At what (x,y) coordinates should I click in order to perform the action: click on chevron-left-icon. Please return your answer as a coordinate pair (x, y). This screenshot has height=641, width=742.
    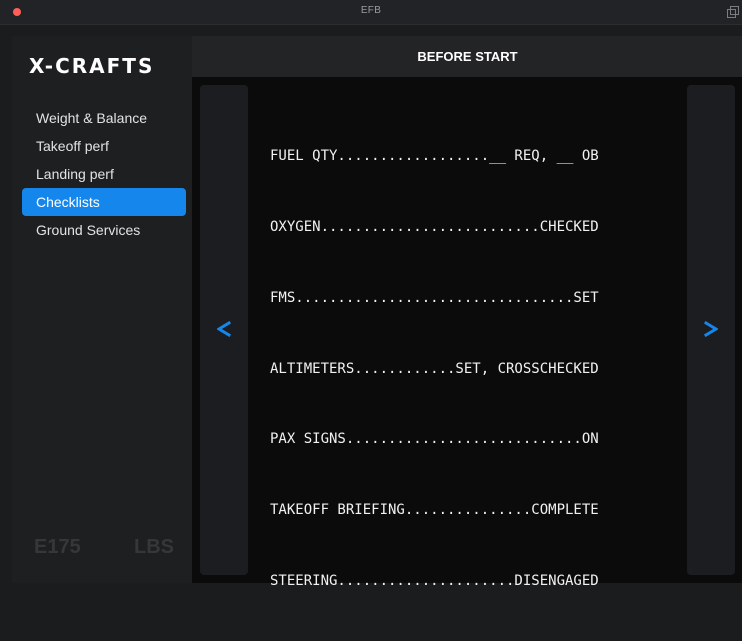
    Looking at the image, I should click on (224, 329).